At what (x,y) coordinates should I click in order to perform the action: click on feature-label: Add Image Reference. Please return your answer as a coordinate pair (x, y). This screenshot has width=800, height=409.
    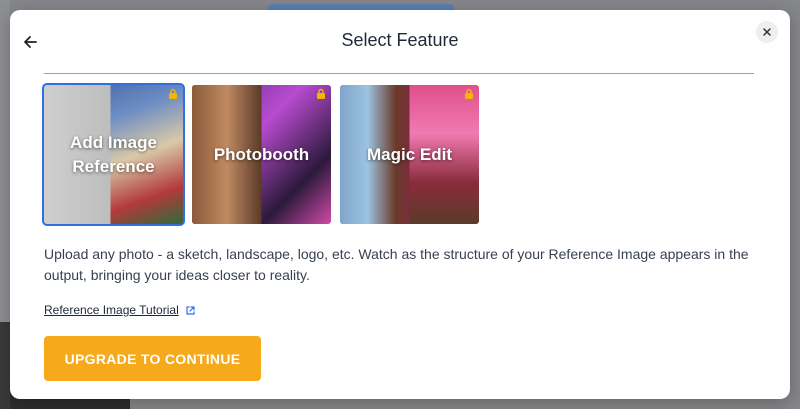
    Looking at the image, I should click on (113, 154).